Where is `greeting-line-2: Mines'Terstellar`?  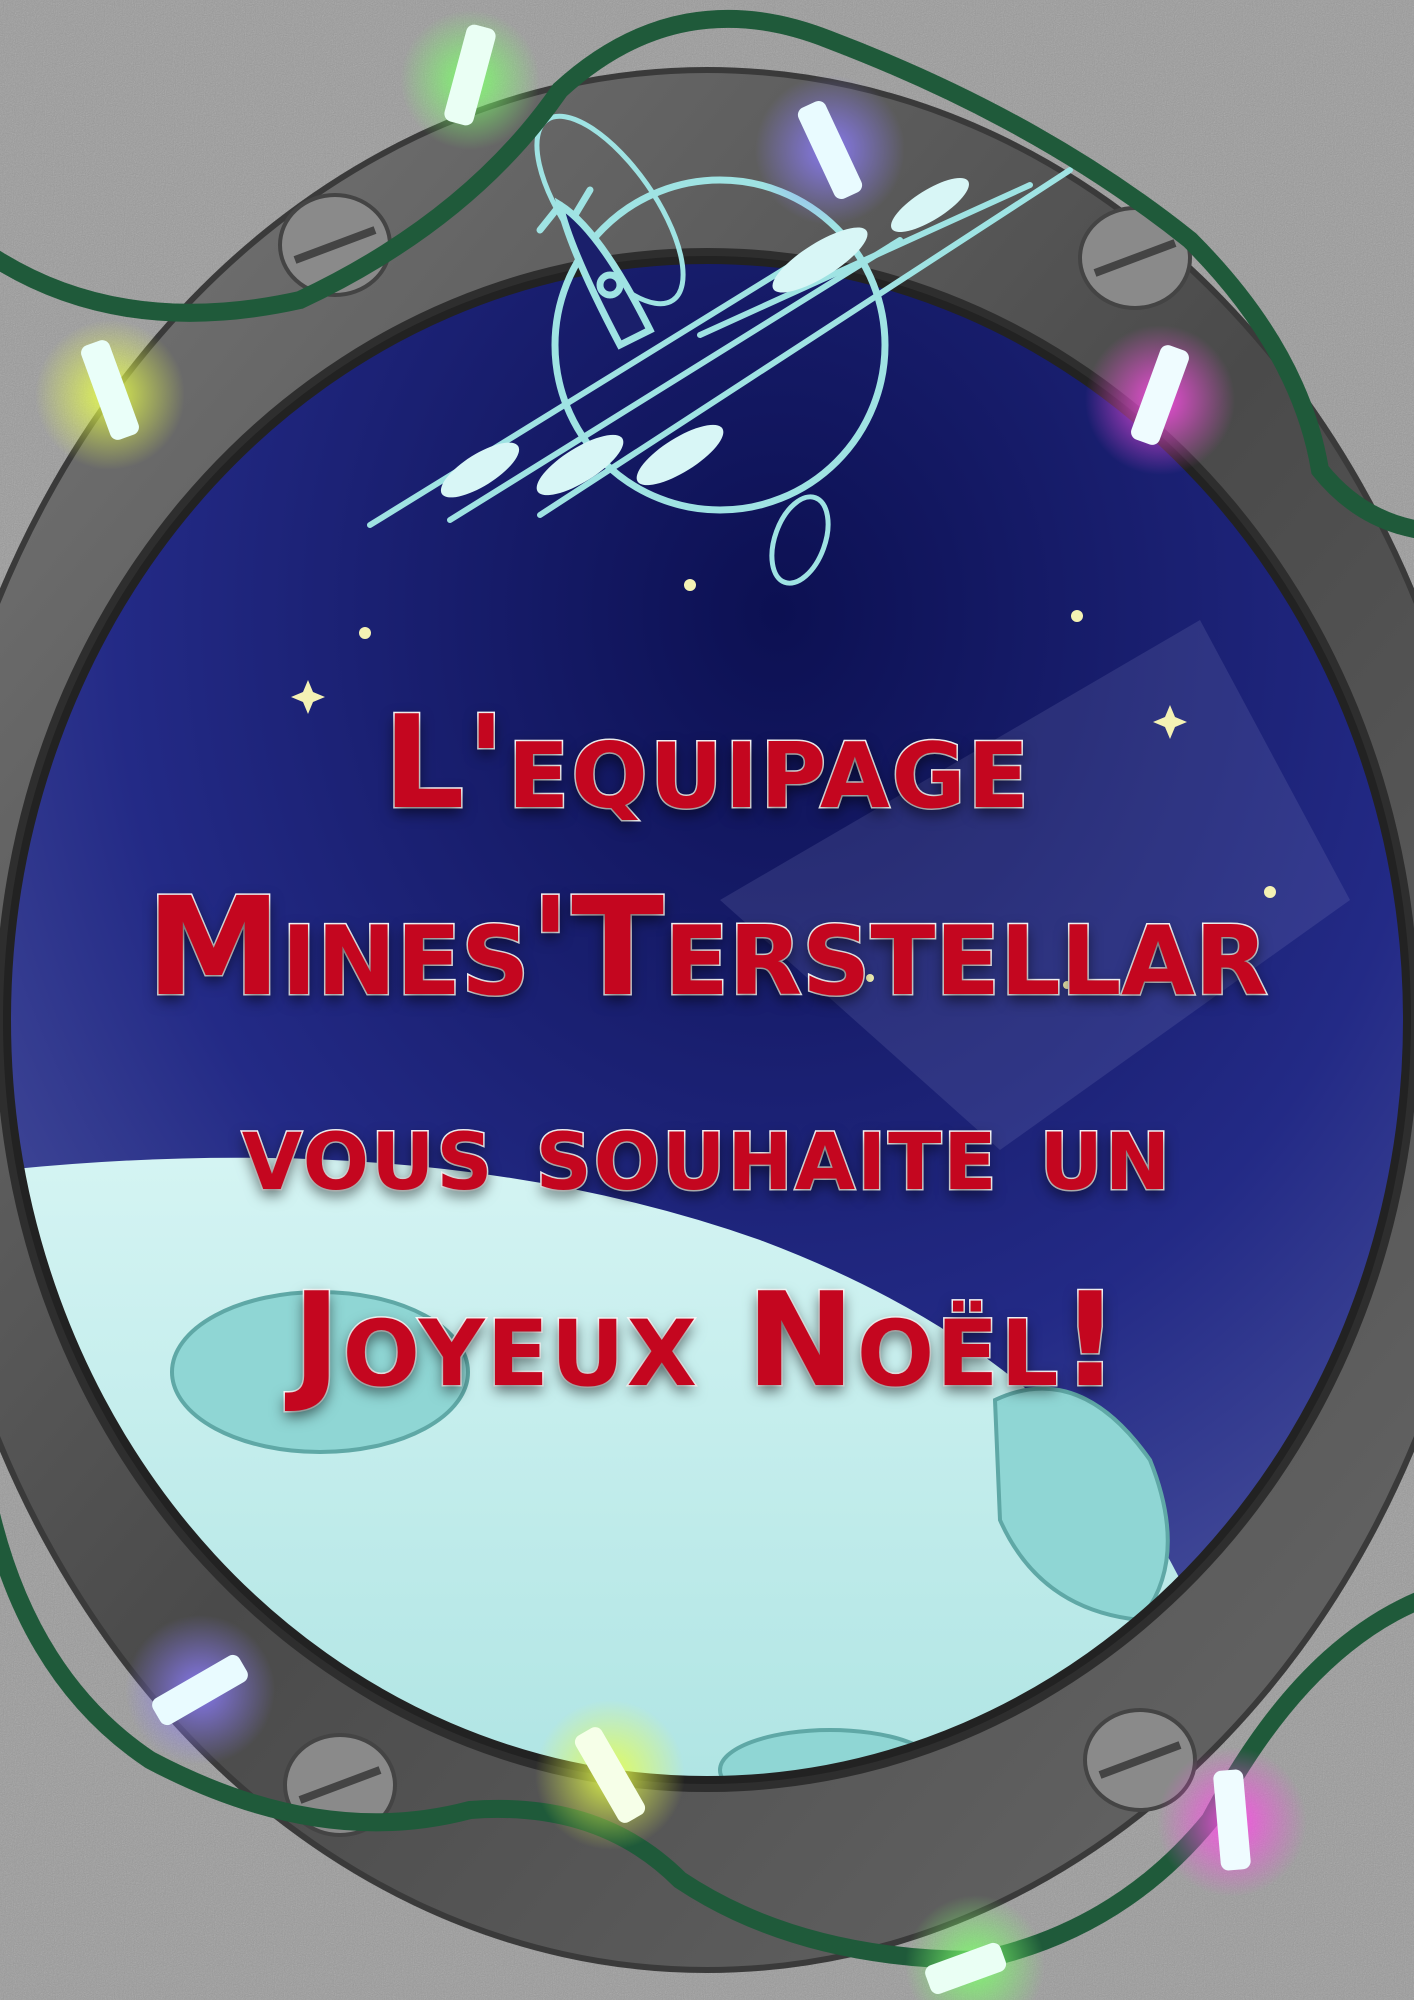
greeting-line-2: Mines'Terstellar is located at coordinates (707, 948).